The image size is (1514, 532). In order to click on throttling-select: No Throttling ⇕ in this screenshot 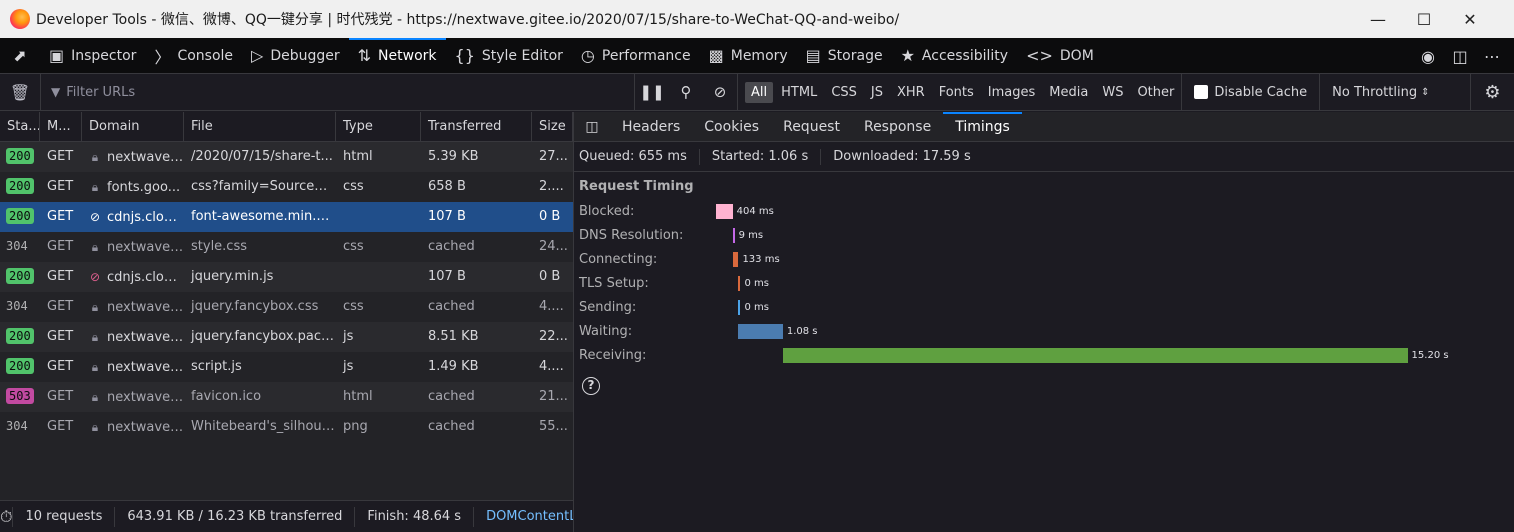, I will do `click(1380, 92)`.